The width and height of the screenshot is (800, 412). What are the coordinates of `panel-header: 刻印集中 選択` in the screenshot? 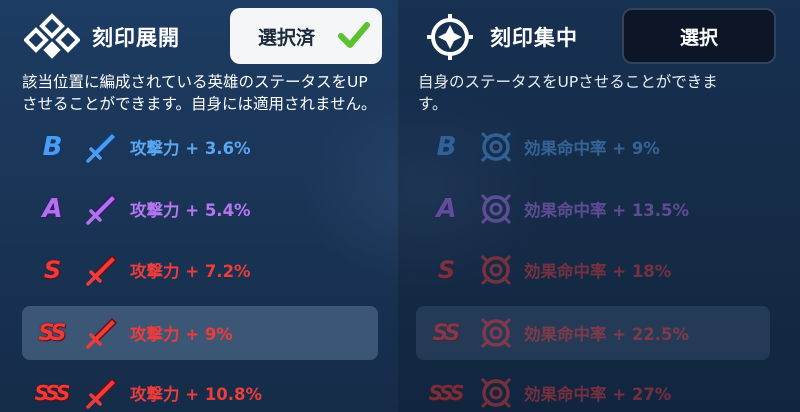 It's located at (610, 36).